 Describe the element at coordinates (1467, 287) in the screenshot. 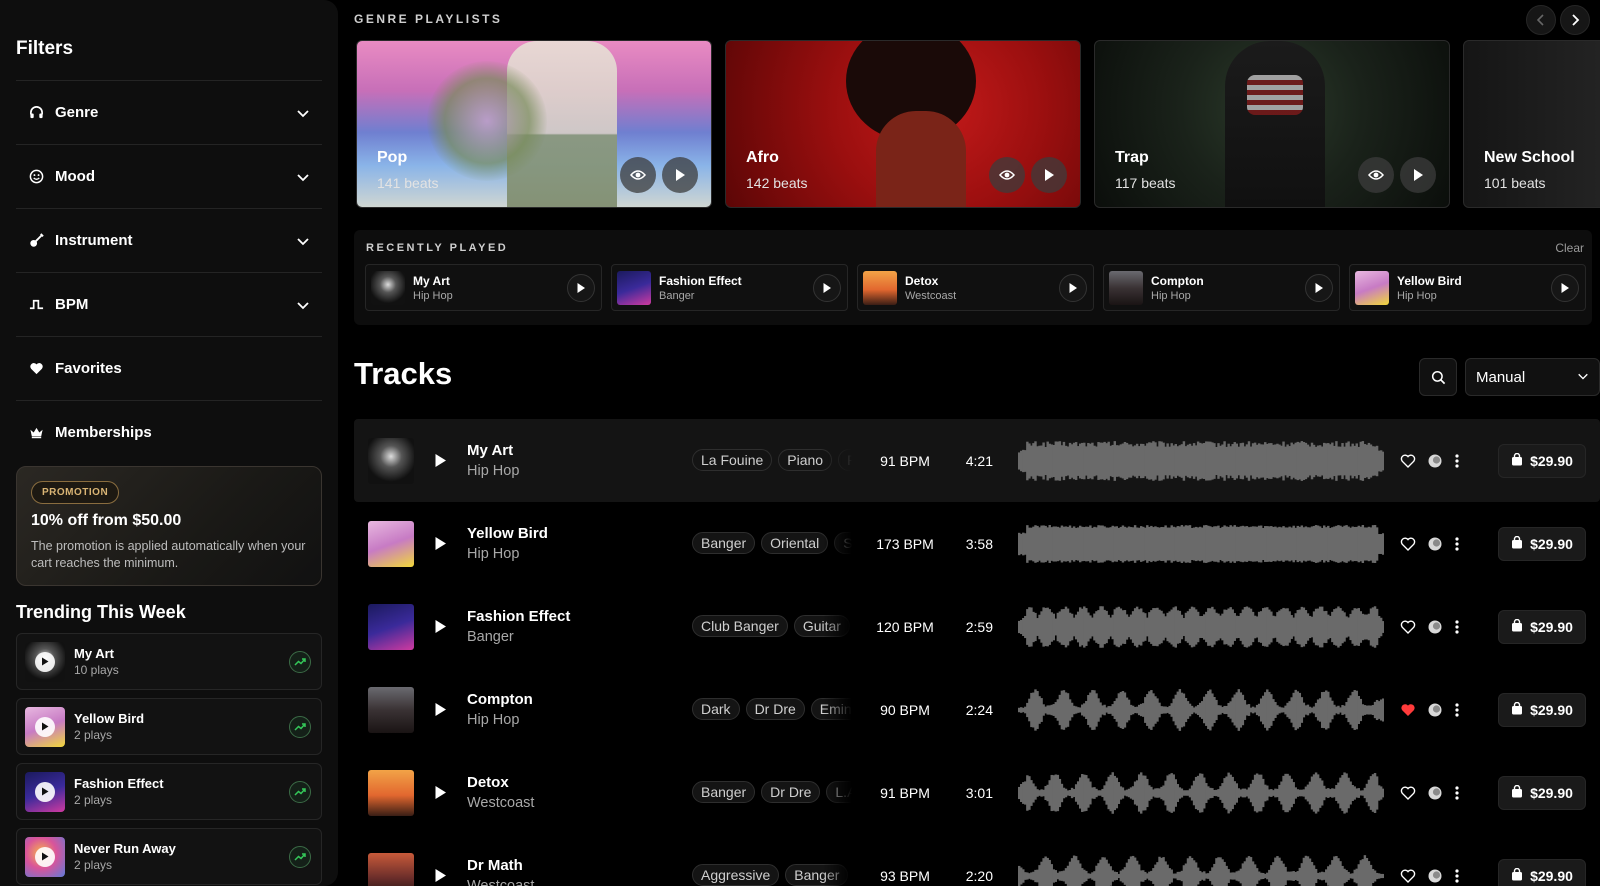

I see `recent-item: Yellow Bird Hip Hop` at that location.